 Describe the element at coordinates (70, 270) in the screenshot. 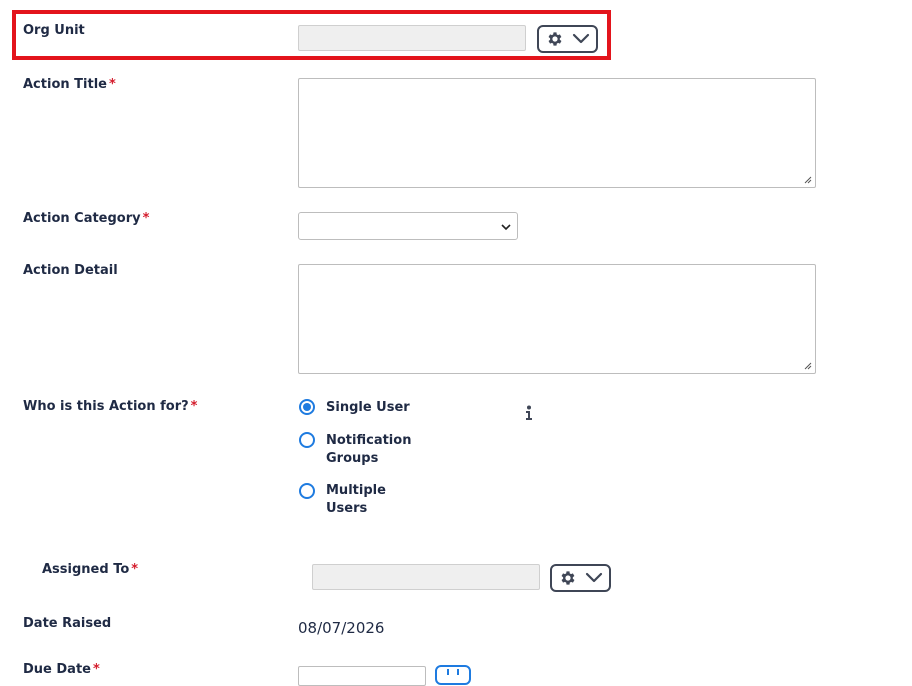

I see `action-detail-label: Action Detail` at that location.